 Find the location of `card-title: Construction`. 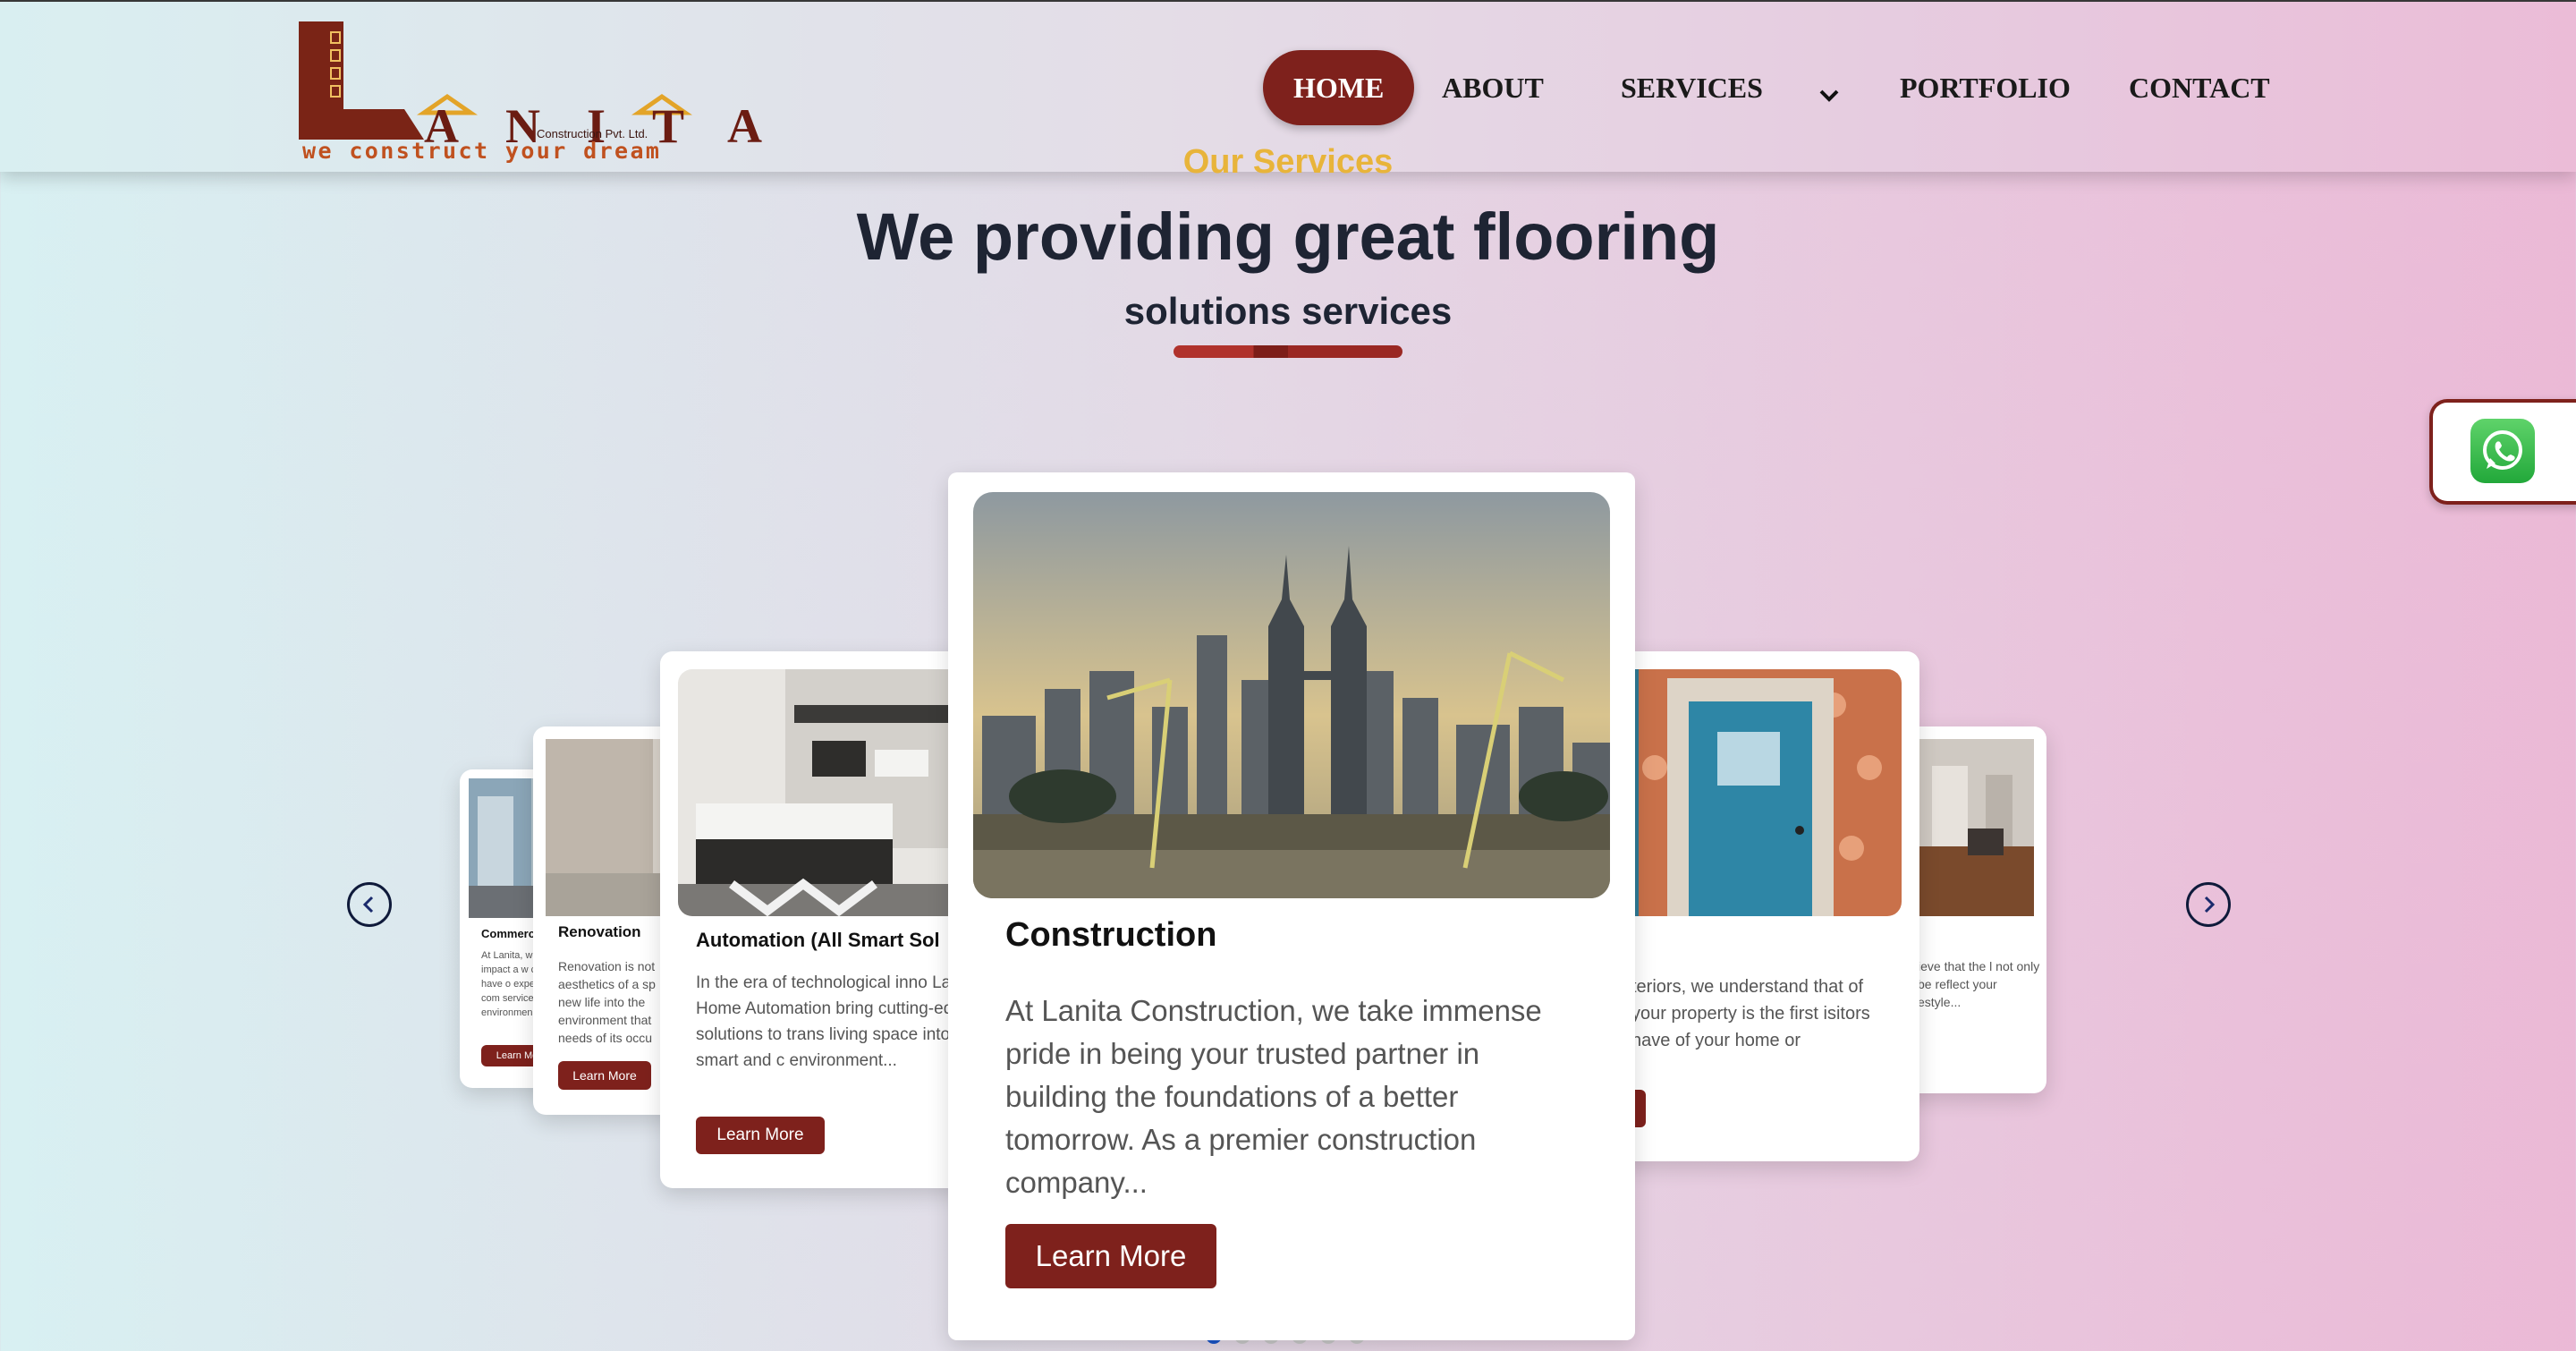

card-title: Construction is located at coordinates (1111, 935).